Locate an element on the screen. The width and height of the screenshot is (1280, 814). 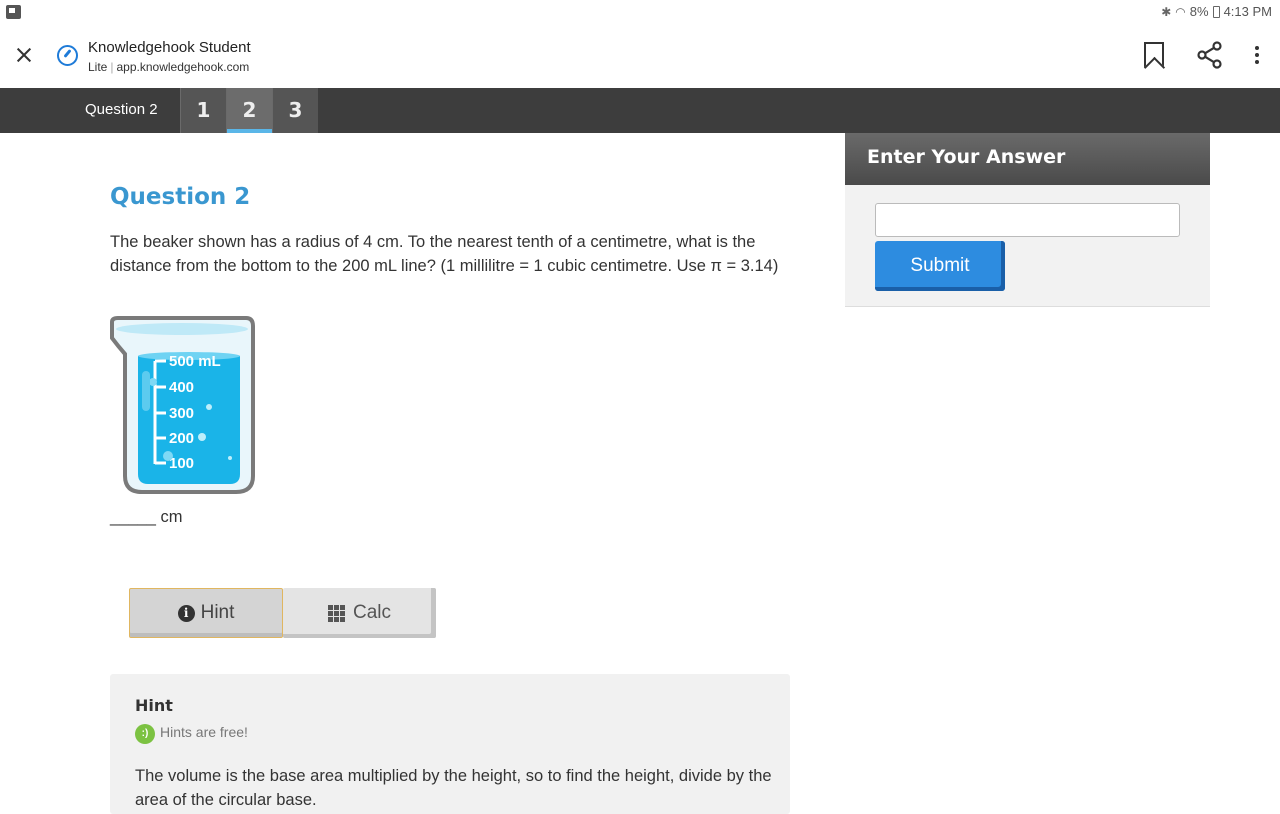
lite-mode-icon is located at coordinates (67, 55).